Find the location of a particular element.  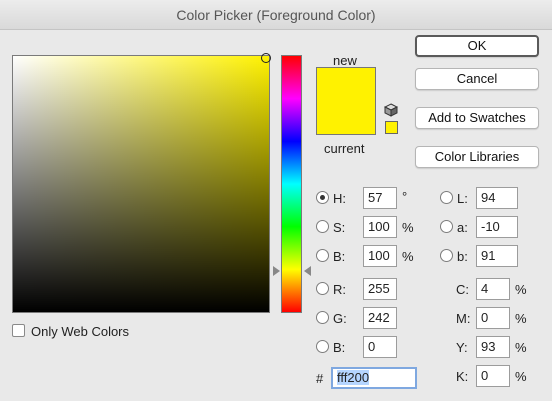

s-radio is located at coordinates (322, 226).